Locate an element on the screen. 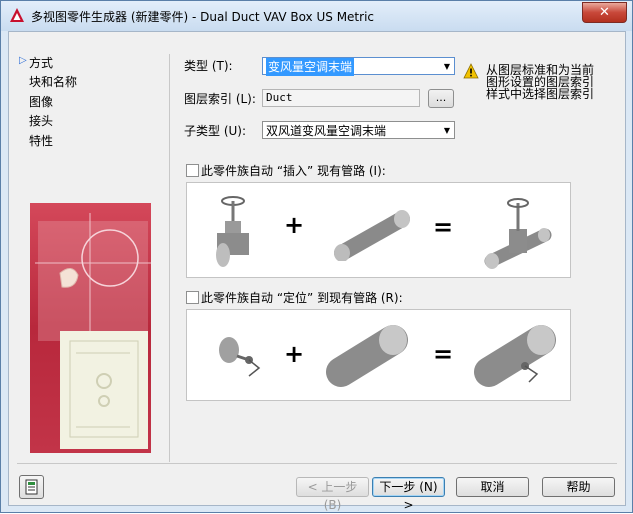 Image resolution: width=633 pixels, height=514 pixels. type-select-value: 变风量空调末端 is located at coordinates (310, 67).